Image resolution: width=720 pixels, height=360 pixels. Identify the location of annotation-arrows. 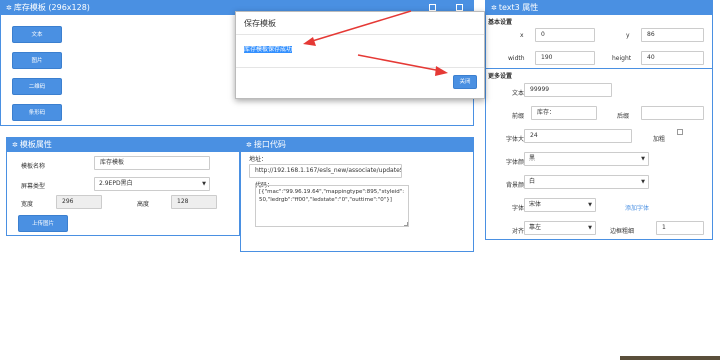
(375, 43).